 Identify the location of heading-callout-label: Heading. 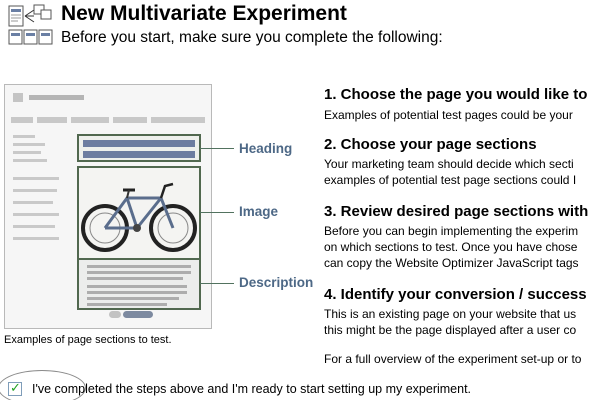
(266, 148).